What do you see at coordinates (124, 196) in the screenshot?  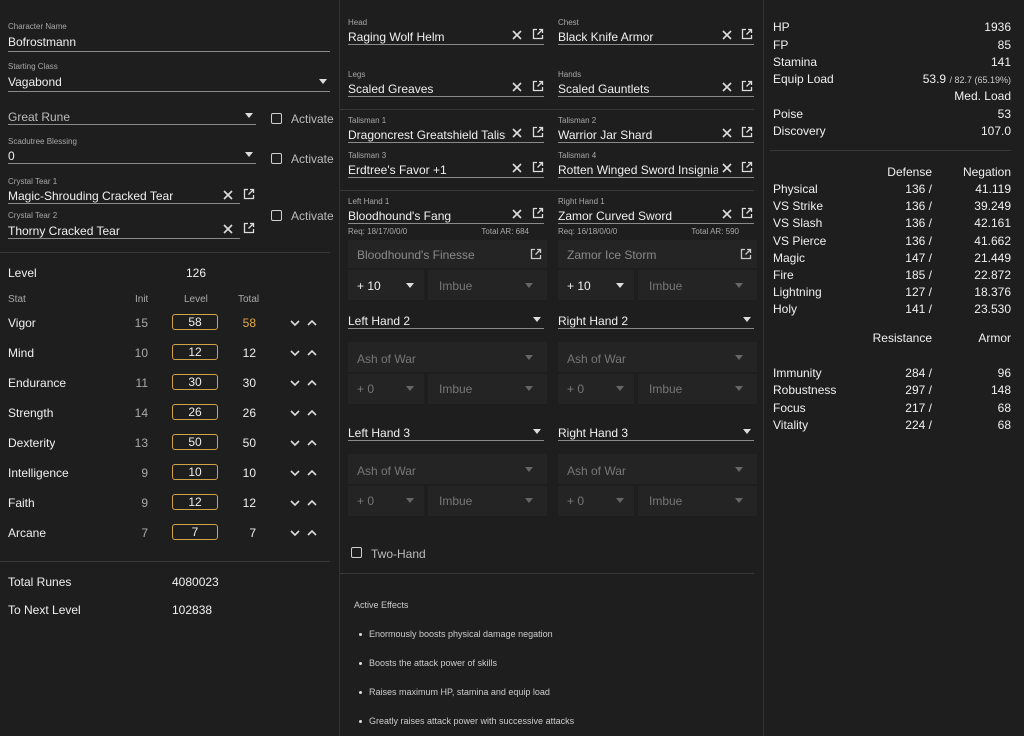 I see `crystal-tear-1-input: Magic-Shrouding Cracked Tear` at bounding box center [124, 196].